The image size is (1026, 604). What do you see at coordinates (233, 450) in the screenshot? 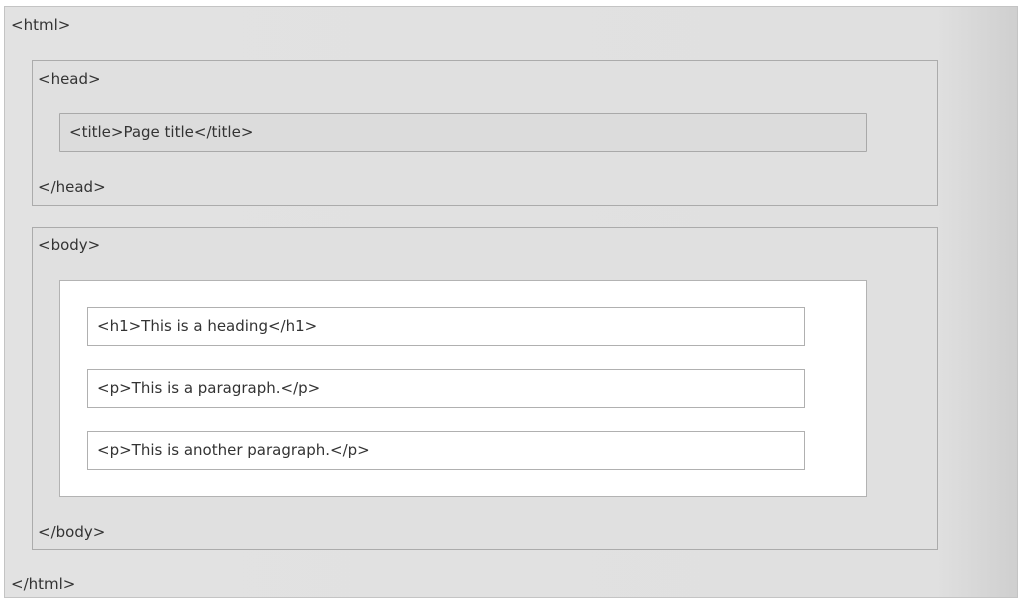
I see `paragraph-tag-line-2: <p>This is another paragraph.</p>` at bounding box center [233, 450].